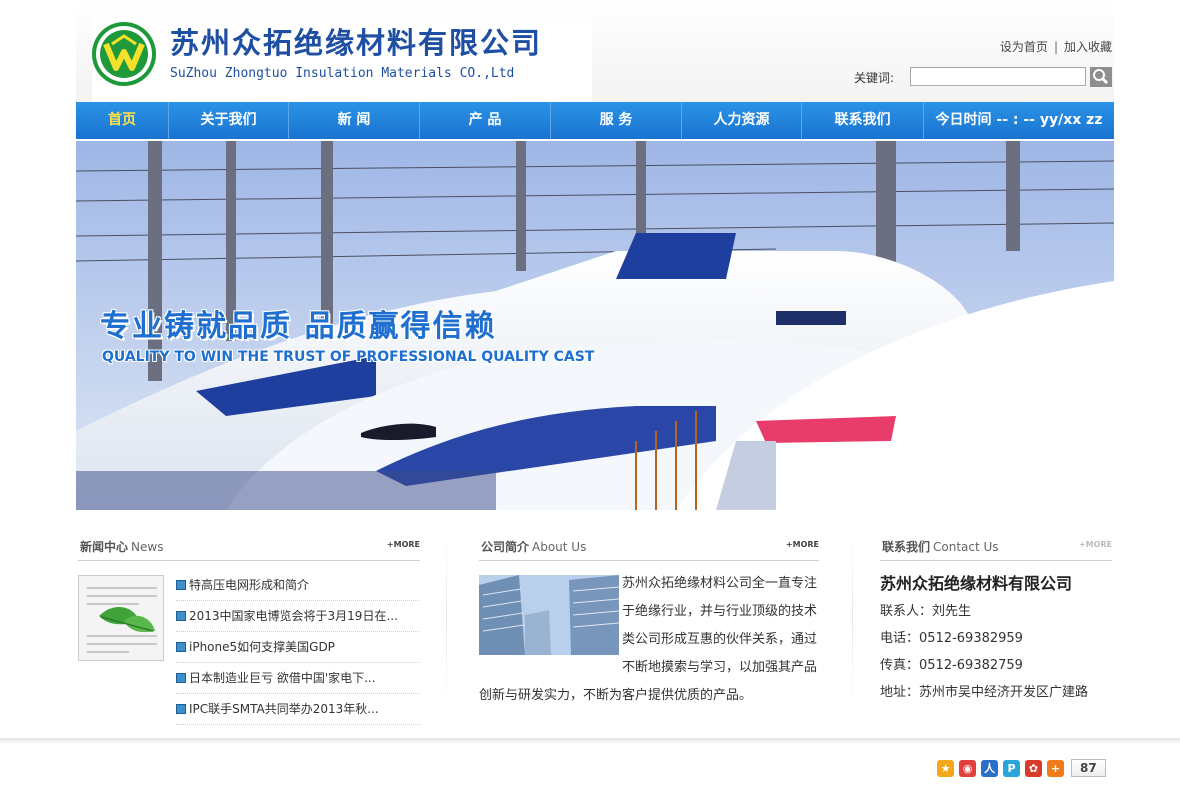 This screenshot has width=1180, height=798. I want to click on magnifier-icon, so click(1101, 77).